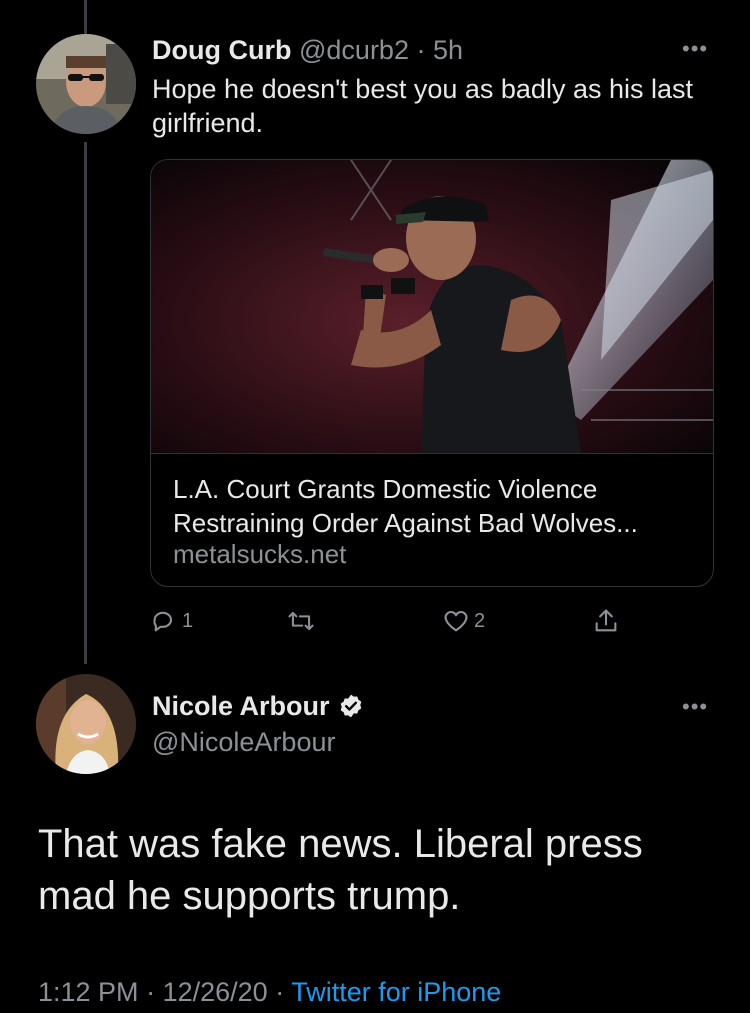 This screenshot has height=1013, width=750. I want to click on thread-connector, so click(85, 403).